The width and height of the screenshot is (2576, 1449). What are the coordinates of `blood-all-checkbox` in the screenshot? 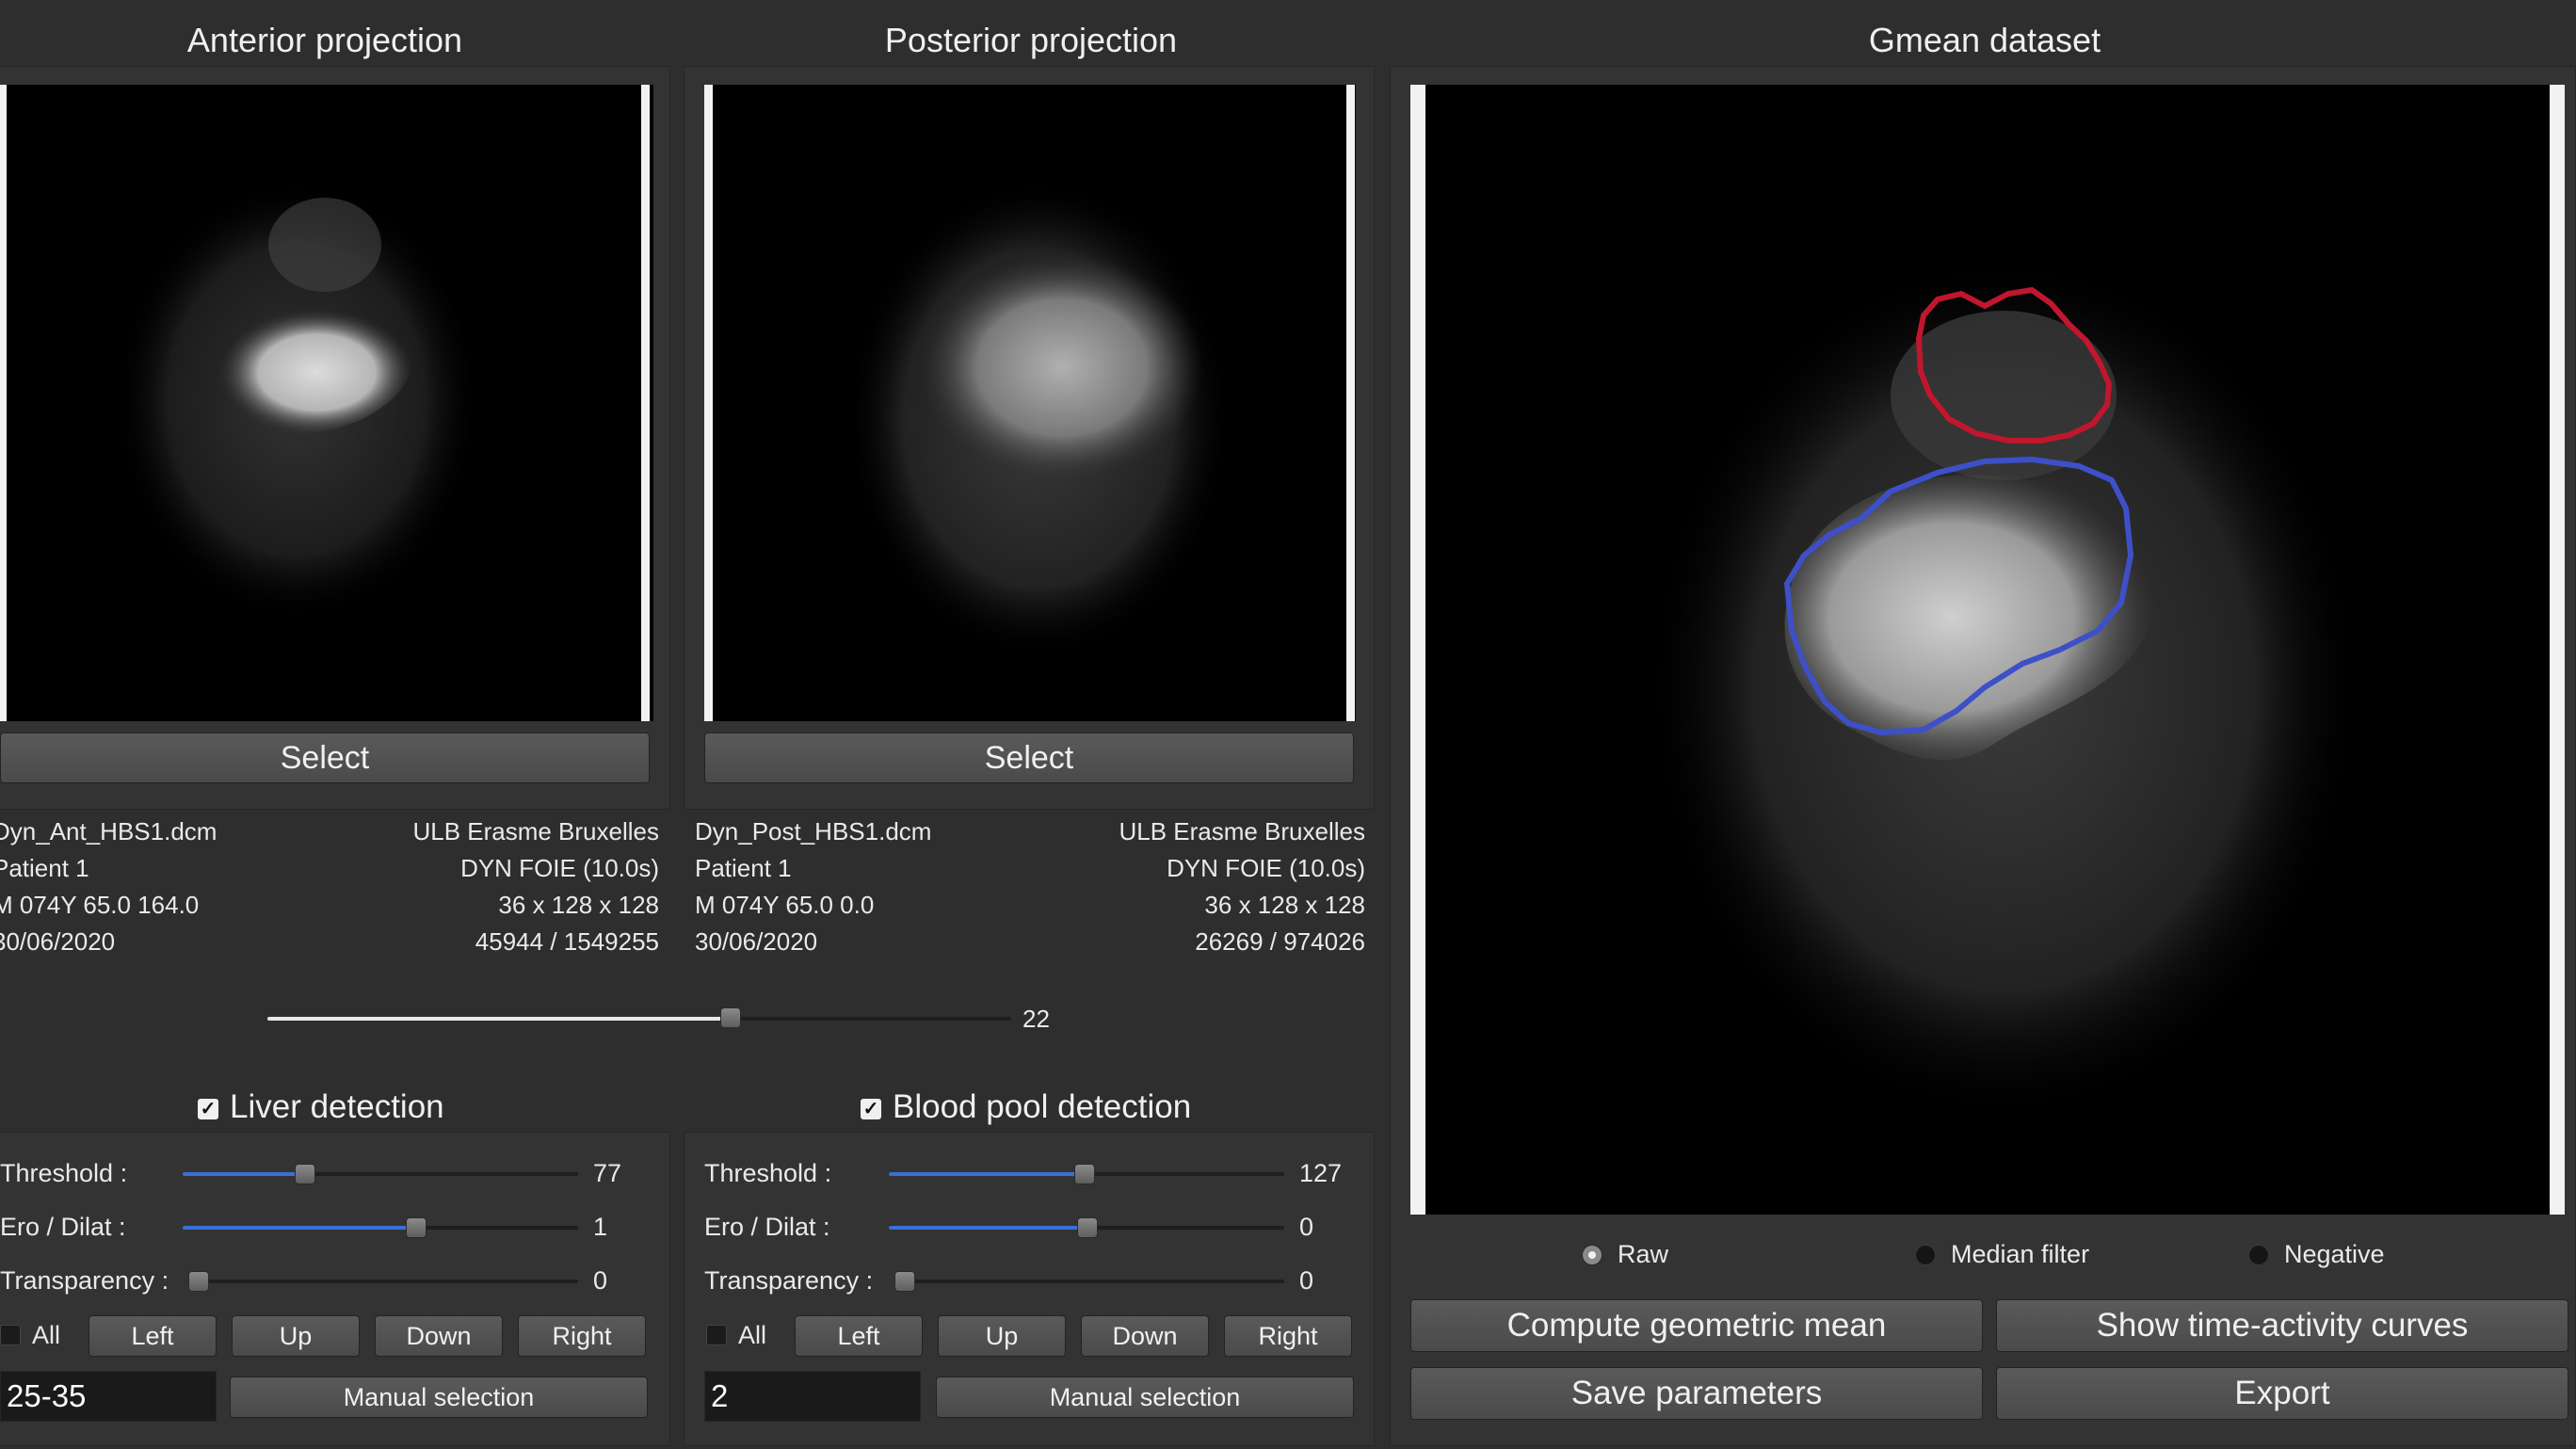 It's located at (716, 1335).